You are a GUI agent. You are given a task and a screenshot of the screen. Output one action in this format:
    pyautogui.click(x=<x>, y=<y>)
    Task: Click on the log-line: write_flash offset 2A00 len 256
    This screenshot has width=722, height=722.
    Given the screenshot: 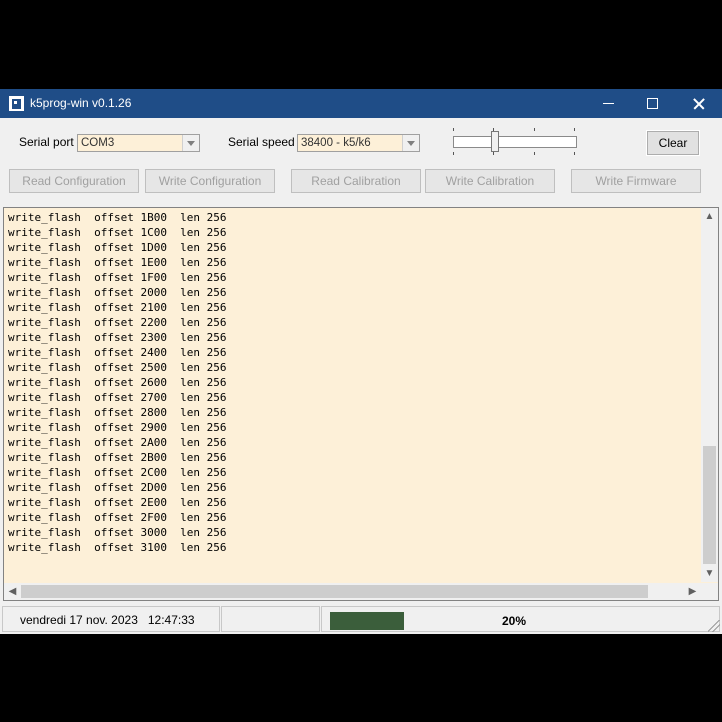 What is the action you would take?
    pyautogui.click(x=117, y=442)
    